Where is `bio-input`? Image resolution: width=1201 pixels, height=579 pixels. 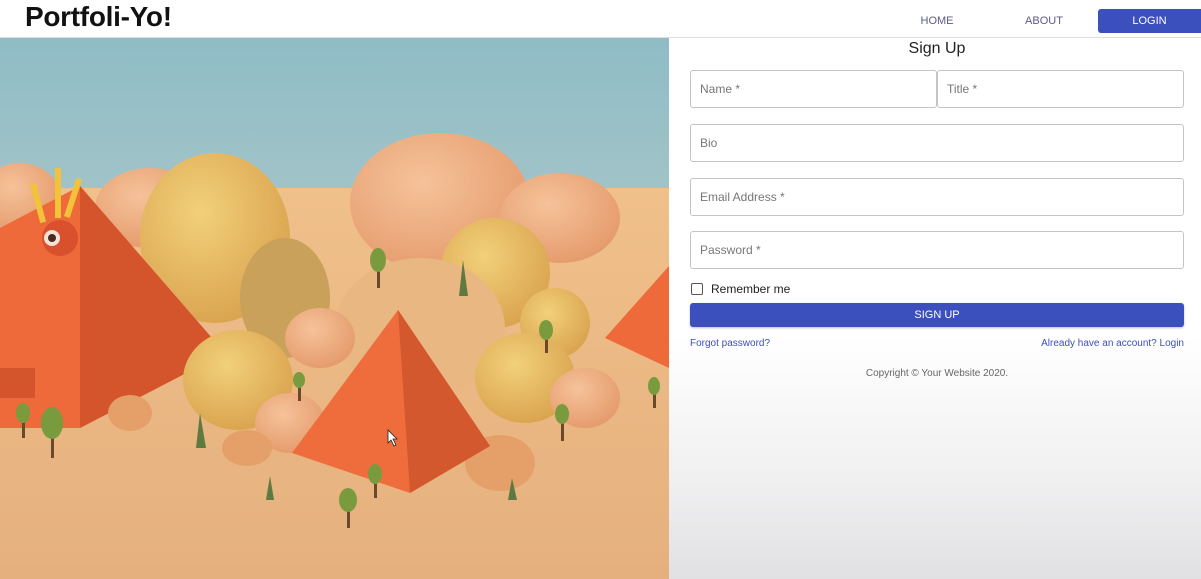 bio-input is located at coordinates (937, 143).